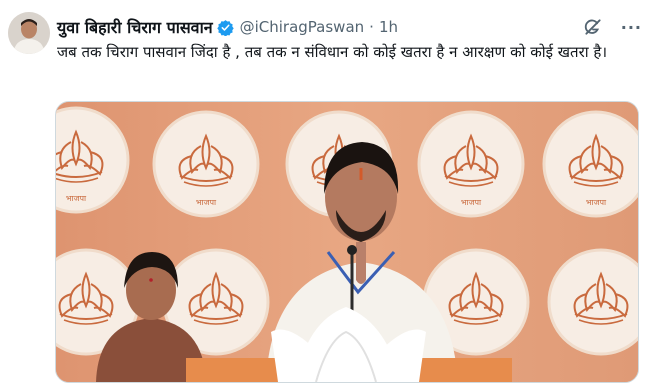 The image size is (650, 383). I want to click on verified-badge-icon, so click(225, 27).